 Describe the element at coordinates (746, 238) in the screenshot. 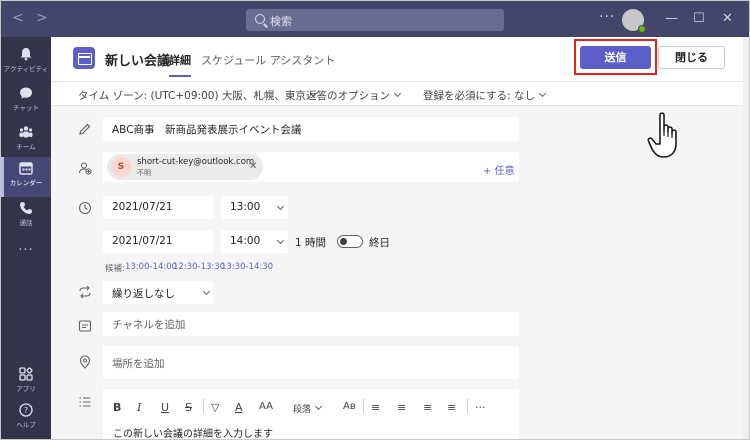

I see `vertical-scrollbar` at that location.